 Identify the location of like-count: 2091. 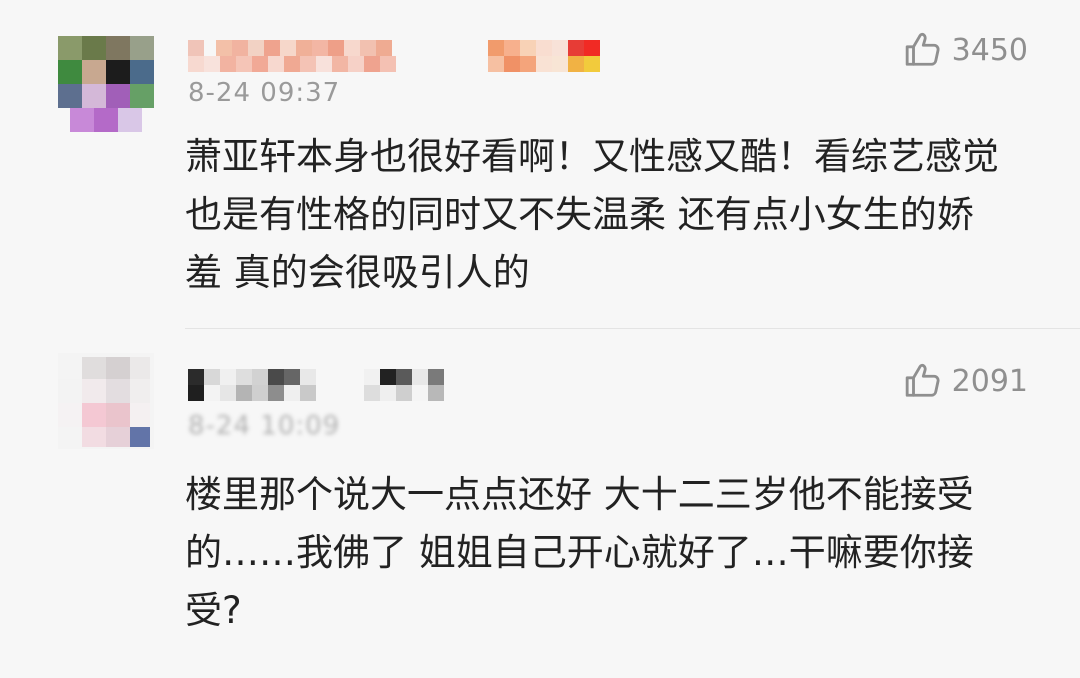
(989, 381).